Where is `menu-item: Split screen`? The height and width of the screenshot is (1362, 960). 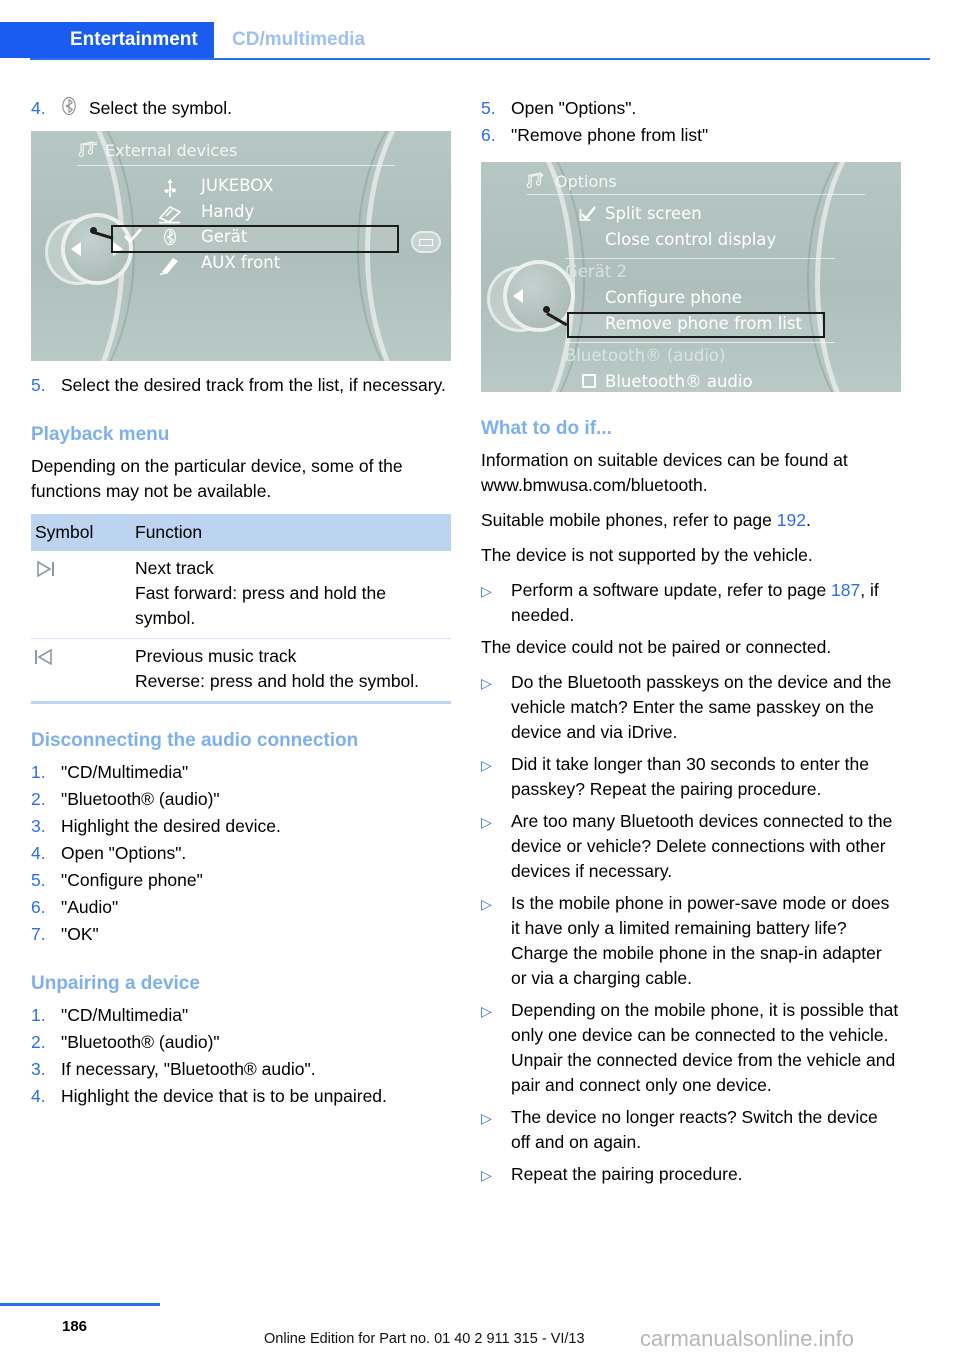
menu-item: Split screen is located at coordinates (653, 213).